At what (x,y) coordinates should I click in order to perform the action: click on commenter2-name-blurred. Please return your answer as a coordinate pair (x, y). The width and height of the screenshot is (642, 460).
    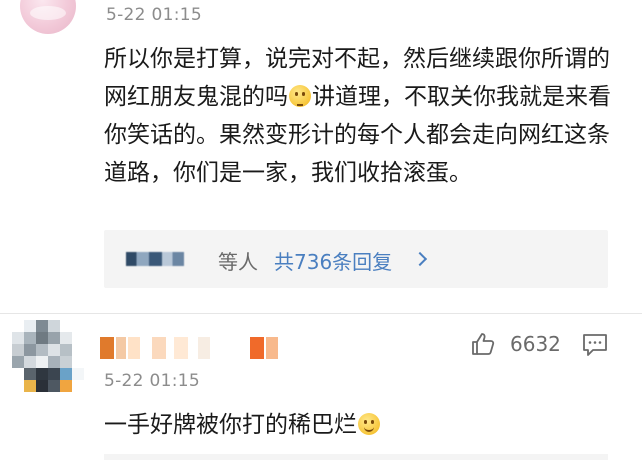
    Looking at the image, I should click on (200, 348).